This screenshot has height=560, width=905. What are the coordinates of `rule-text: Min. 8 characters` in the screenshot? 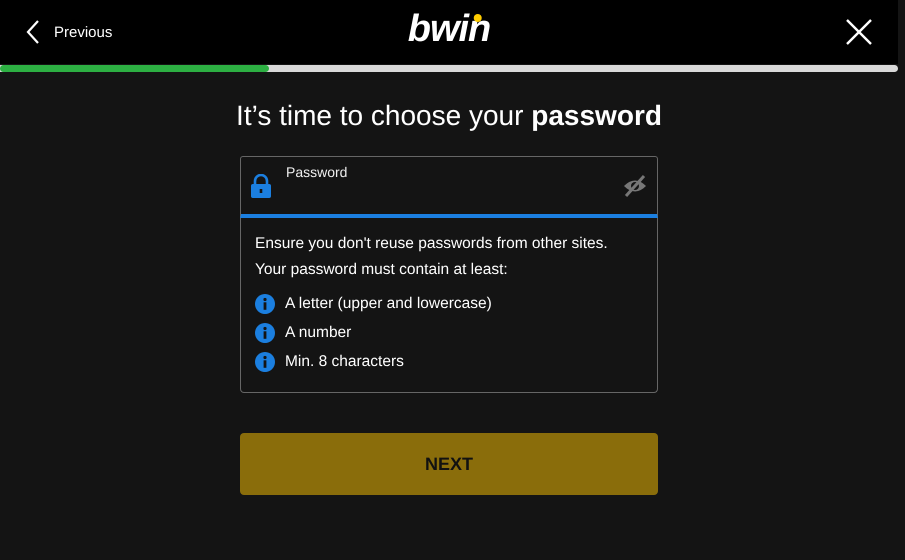 It's located at (344, 362).